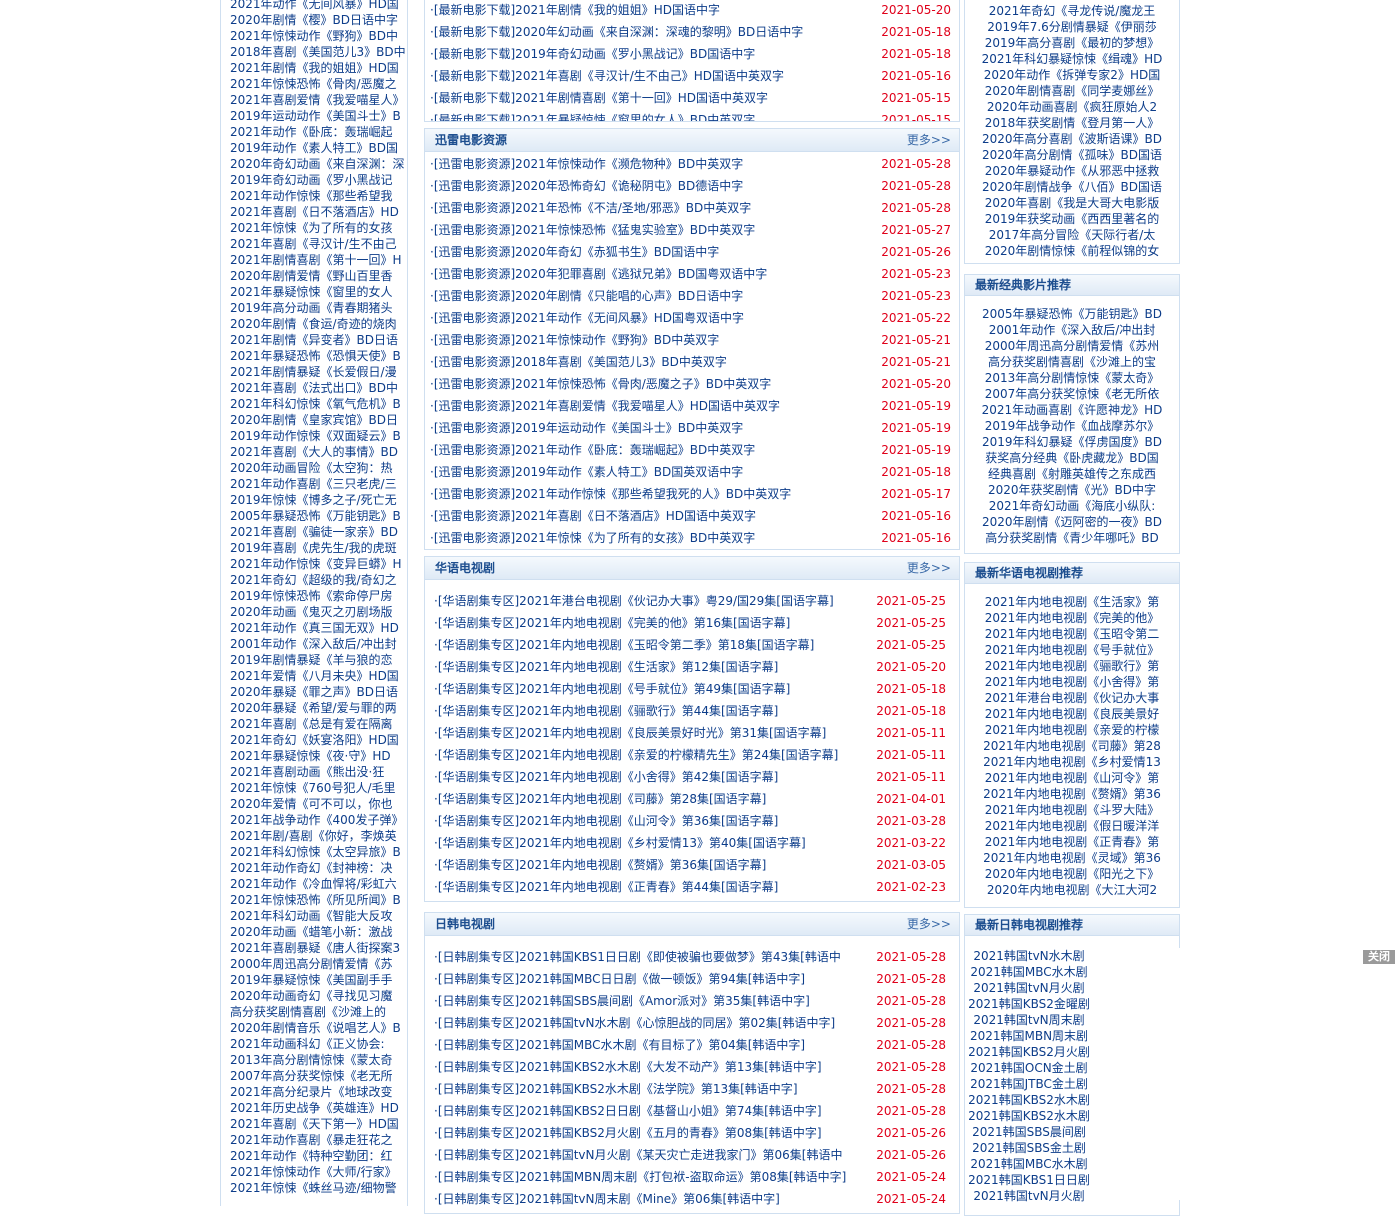 The image size is (1400, 1216). What do you see at coordinates (314, 1076) in the screenshot?
I see `left-list-item: 2007年高分获奖惊悚《老无所` at bounding box center [314, 1076].